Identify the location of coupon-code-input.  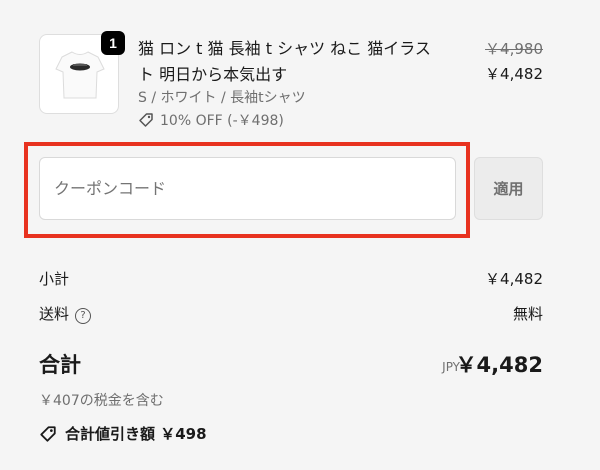
(247, 188).